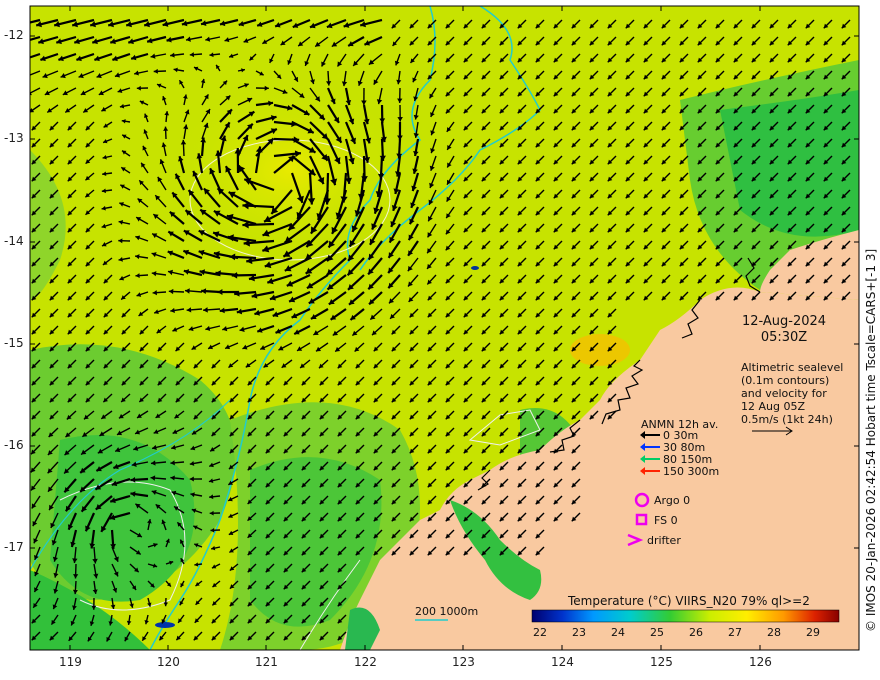 Image resolution: width=880 pixels, height=680 pixels. What do you see at coordinates (672, 500) in the screenshot?
I see `argo-label: Argo 0` at bounding box center [672, 500].